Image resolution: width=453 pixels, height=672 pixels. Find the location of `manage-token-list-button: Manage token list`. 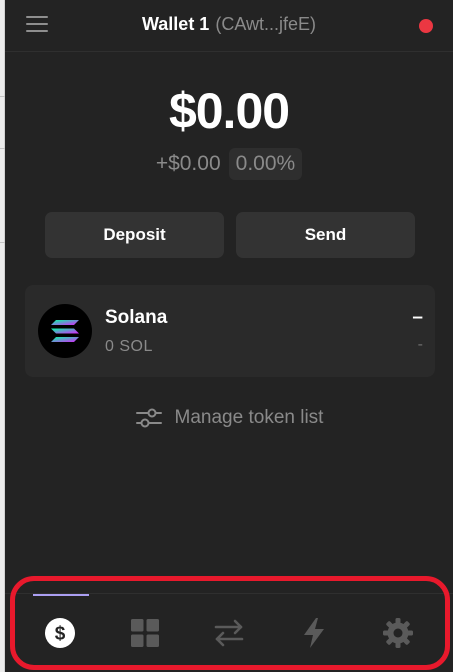

manage-token-list-button: Manage token list is located at coordinates (229, 418).